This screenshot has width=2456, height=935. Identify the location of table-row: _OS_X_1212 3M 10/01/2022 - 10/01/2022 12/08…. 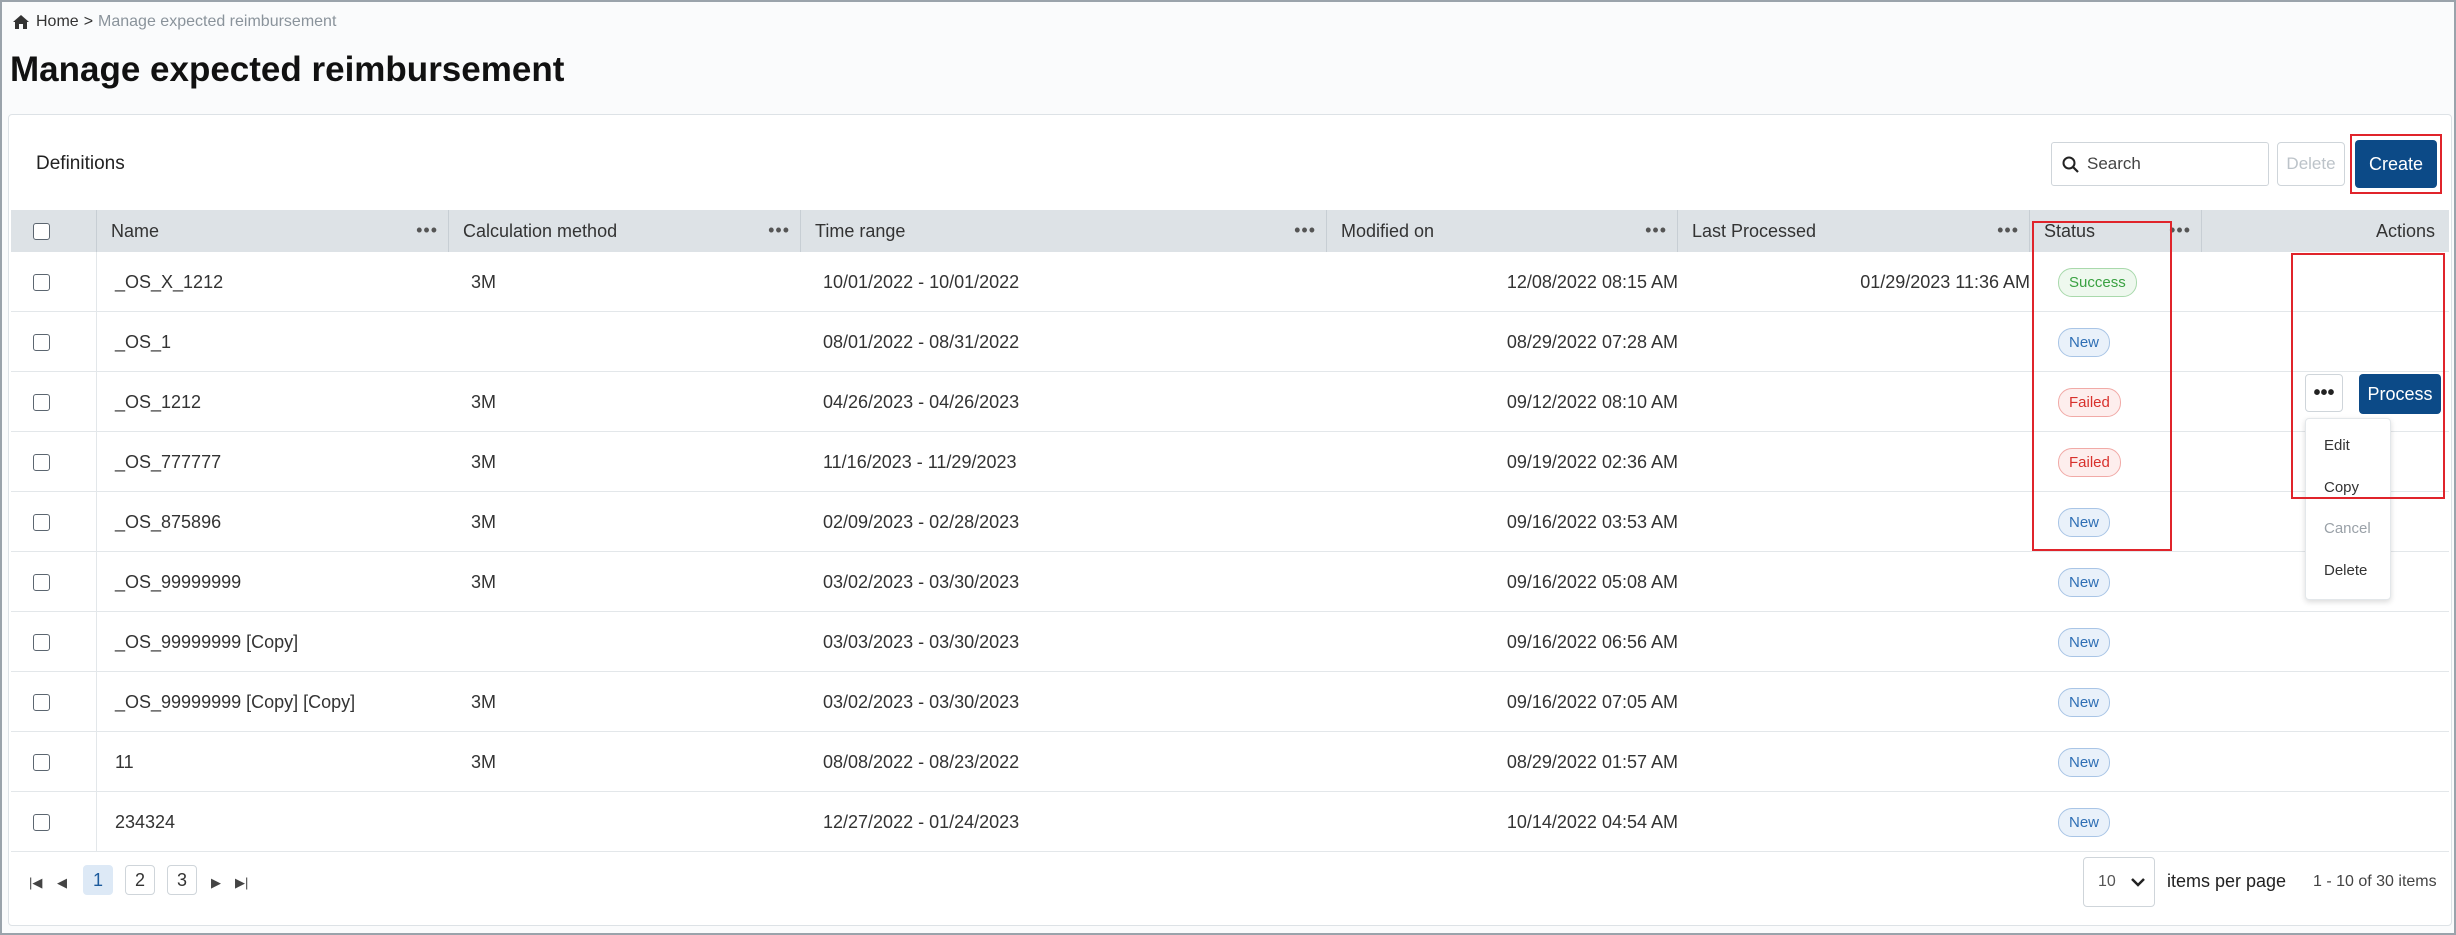
(1230, 282).